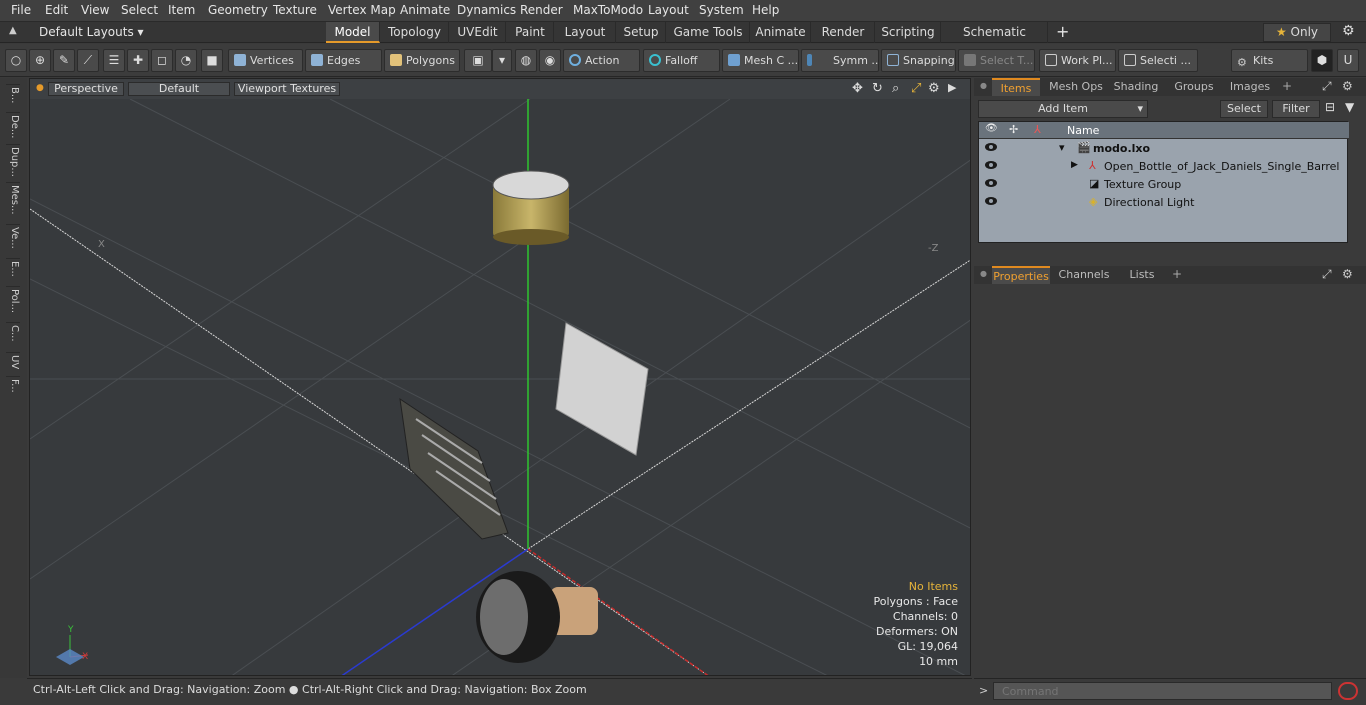 This screenshot has width=1366, height=705. What do you see at coordinates (668, 10) in the screenshot?
I see `menu-layout: Layout` at bounding box center [668, 10].